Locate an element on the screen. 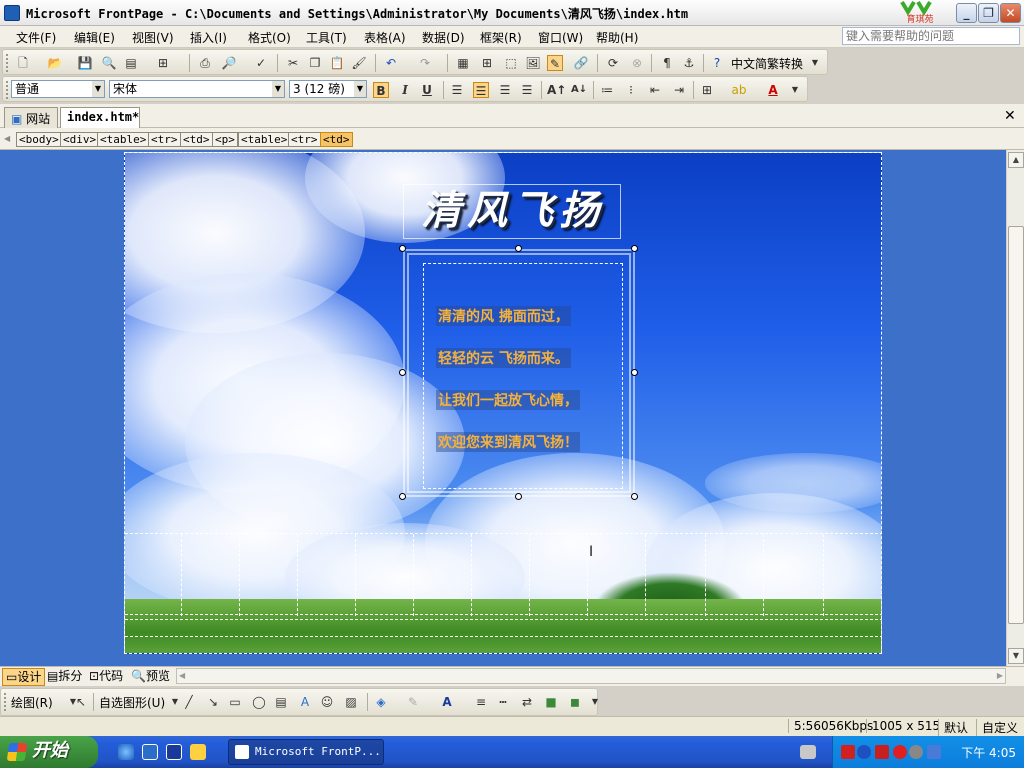 Image resolution: width=1024 pixels, height=768 pixels. spelling-icon: ✓ is located at coordinates (261, 63).